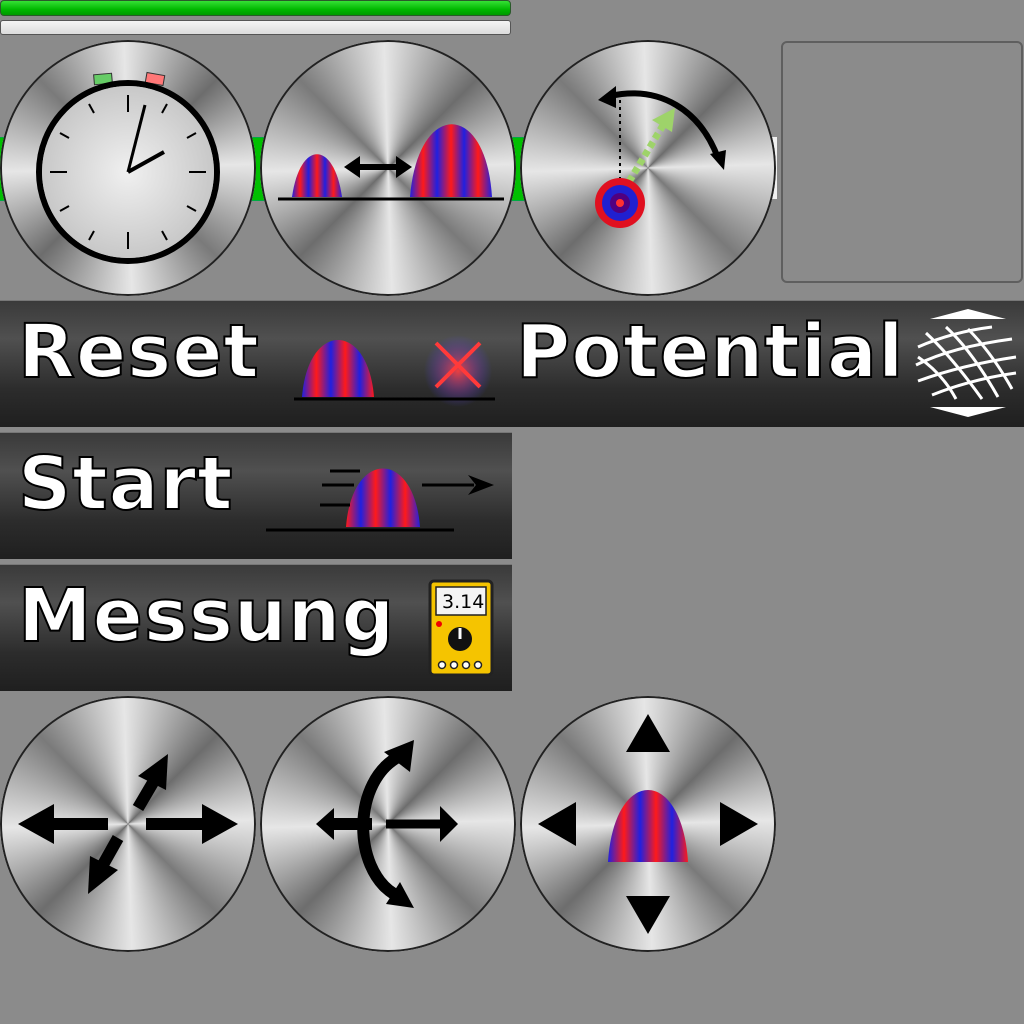 The image size is (1024, 1024). I want to click on reset-button: Reset, so click(256, 363).